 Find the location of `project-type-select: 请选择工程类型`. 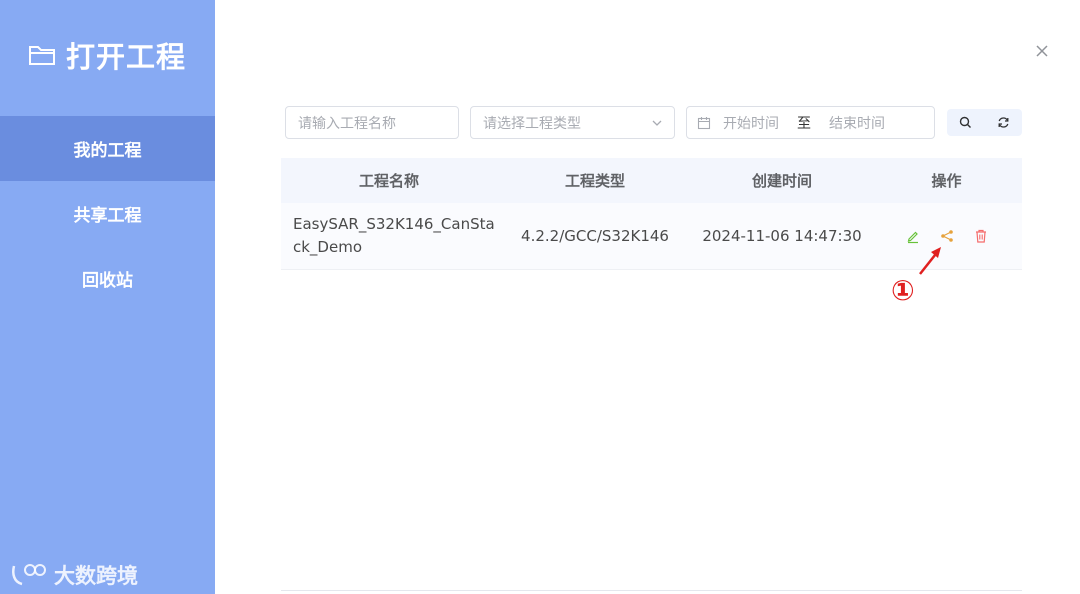

project-type-select: 请选择工程类型 is located at coordinates (572, 122).